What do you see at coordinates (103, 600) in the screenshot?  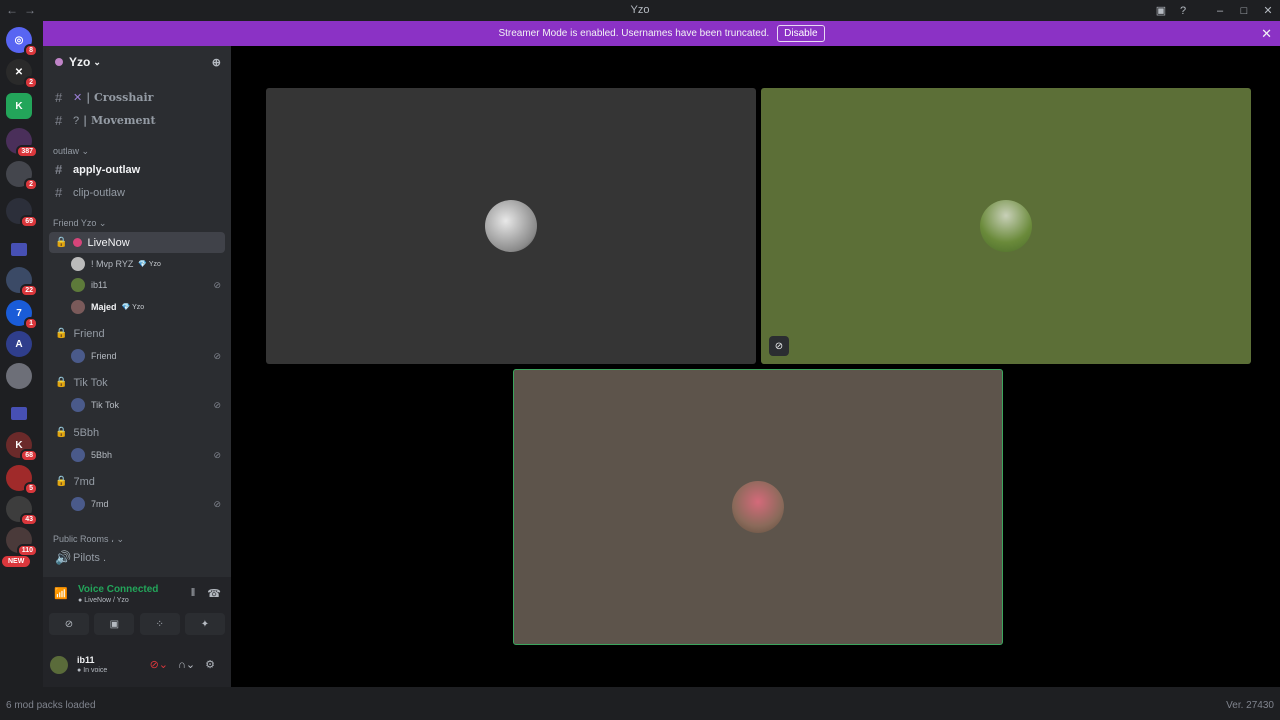 I see `voice-location: ● LiveNow / Yzo` at bounding box center [103, 600].